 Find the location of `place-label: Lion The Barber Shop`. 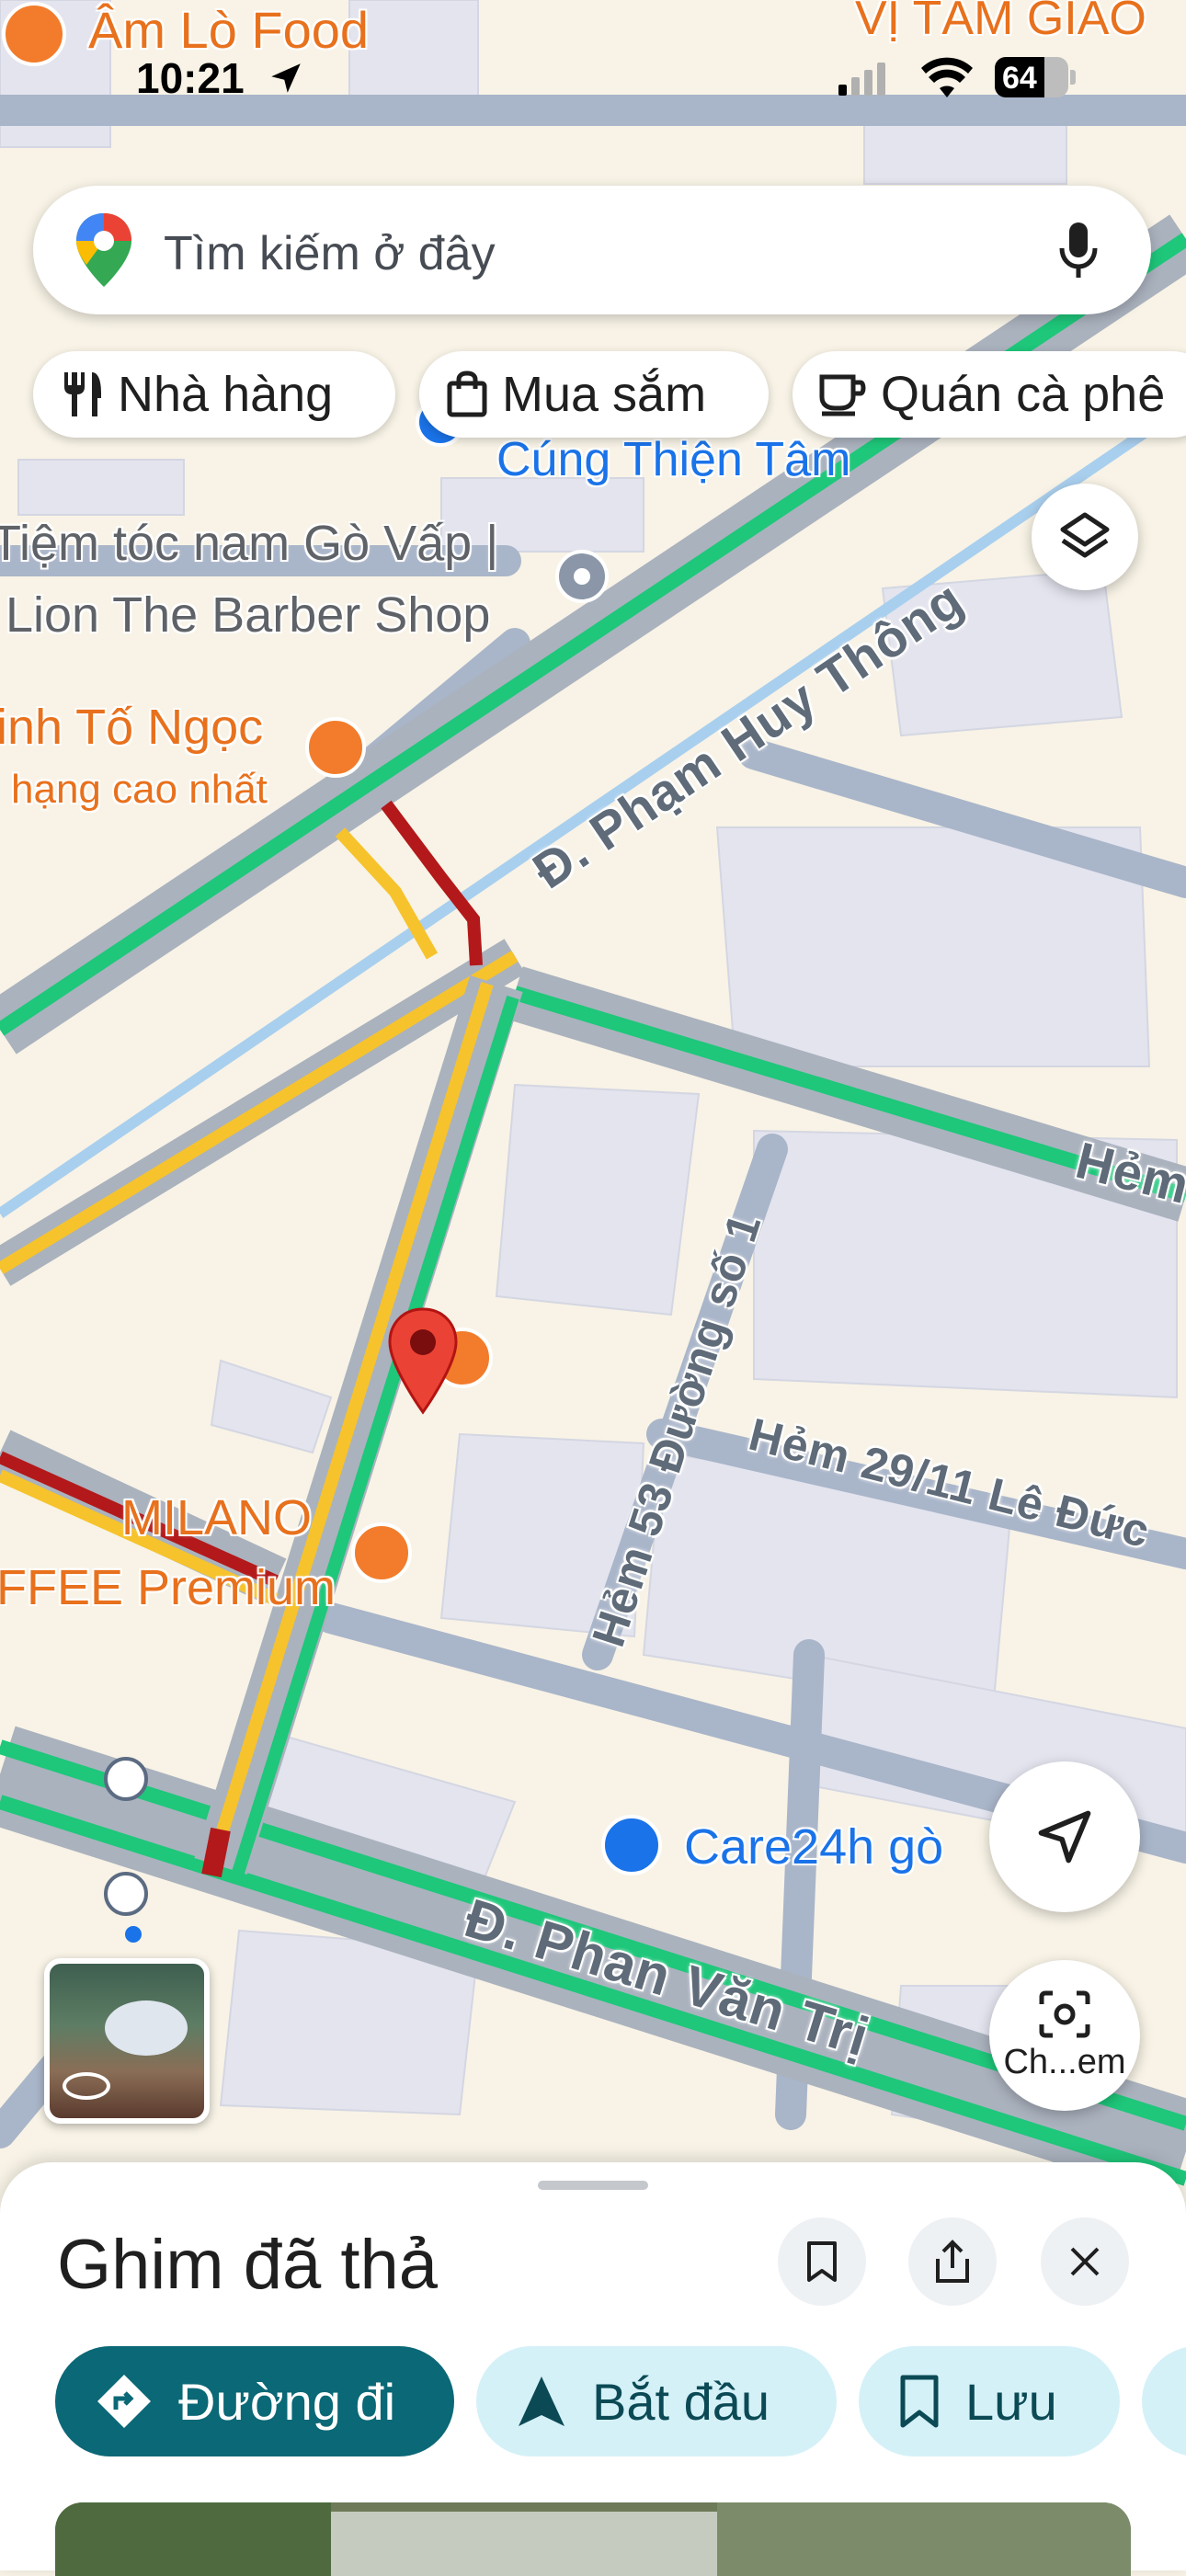

place-label: Lion The Barber Shop is located at coordinates (248, 615).